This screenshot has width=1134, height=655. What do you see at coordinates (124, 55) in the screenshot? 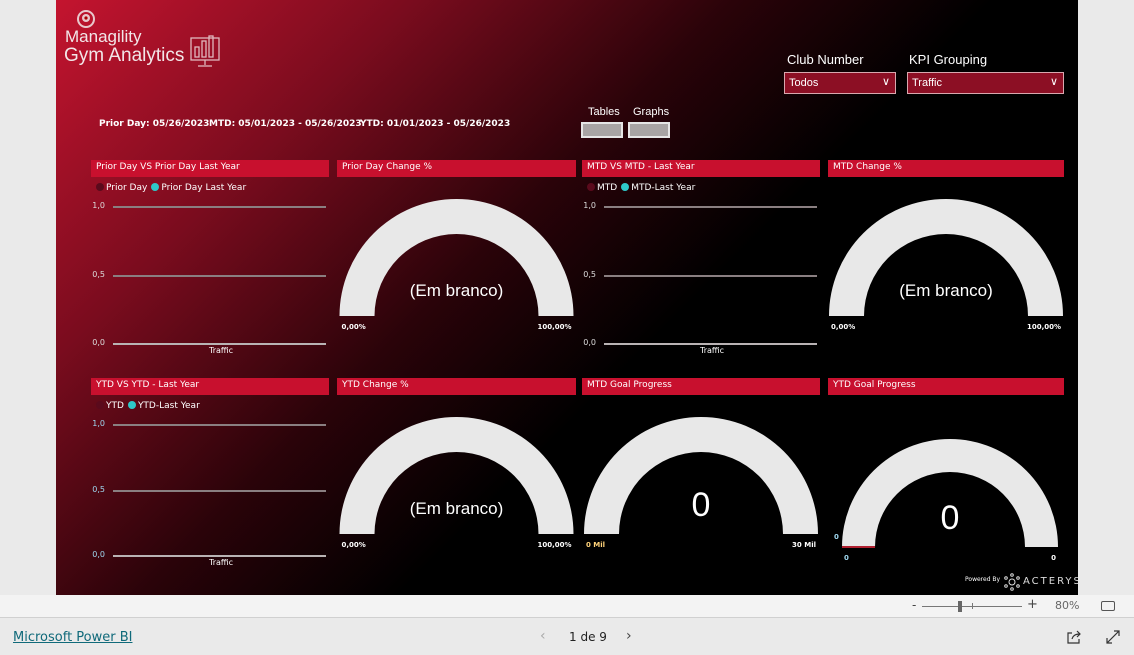
I see `brand-line2: Gym Analytics` at bounding box center [124, 55].